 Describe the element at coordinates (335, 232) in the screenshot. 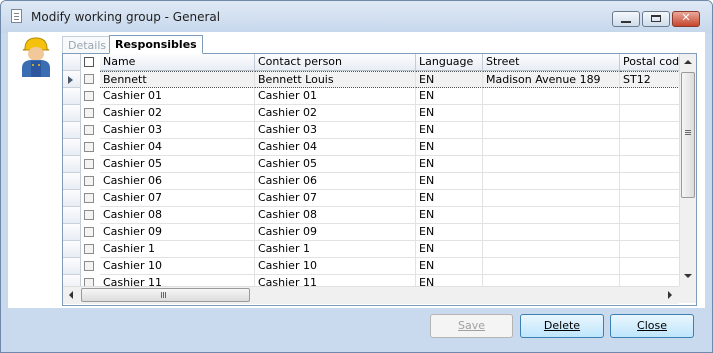

I see `cell-contact-person: Cashier 09` at that location.